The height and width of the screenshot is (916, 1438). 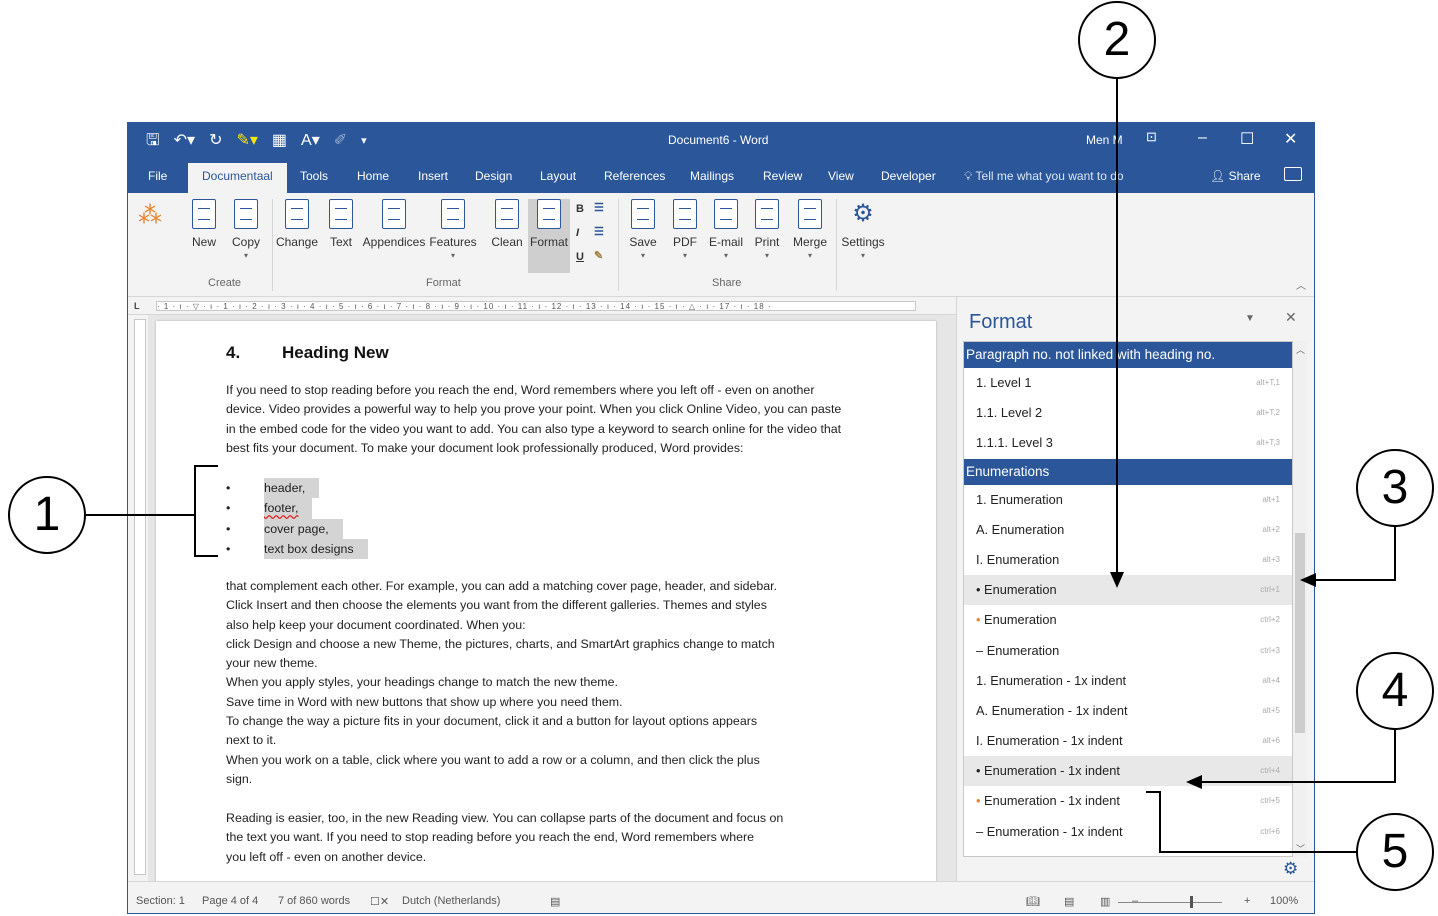 What do you see at coordinates (297, 224) in the screenshot?
I see `change-button: Change` at bounding box center [297, 224].